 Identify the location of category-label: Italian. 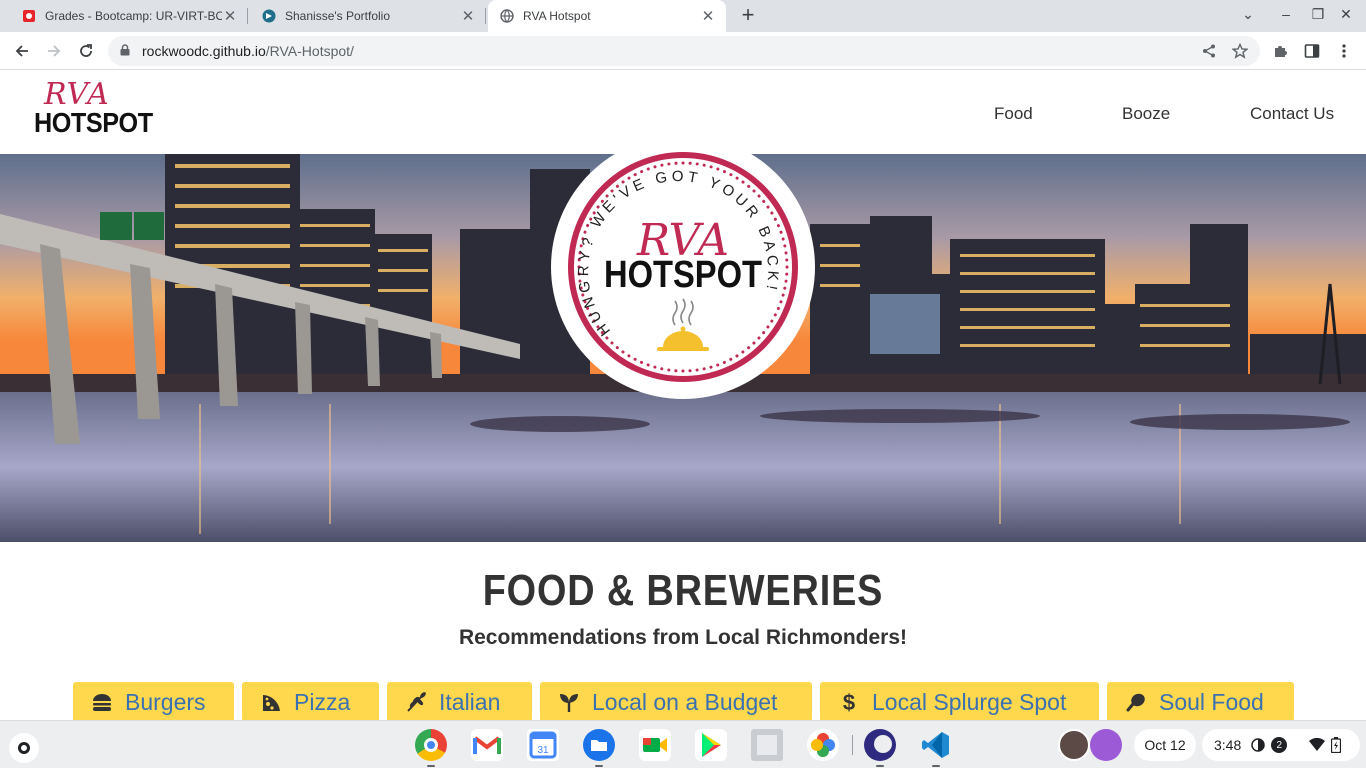
(470, 701).